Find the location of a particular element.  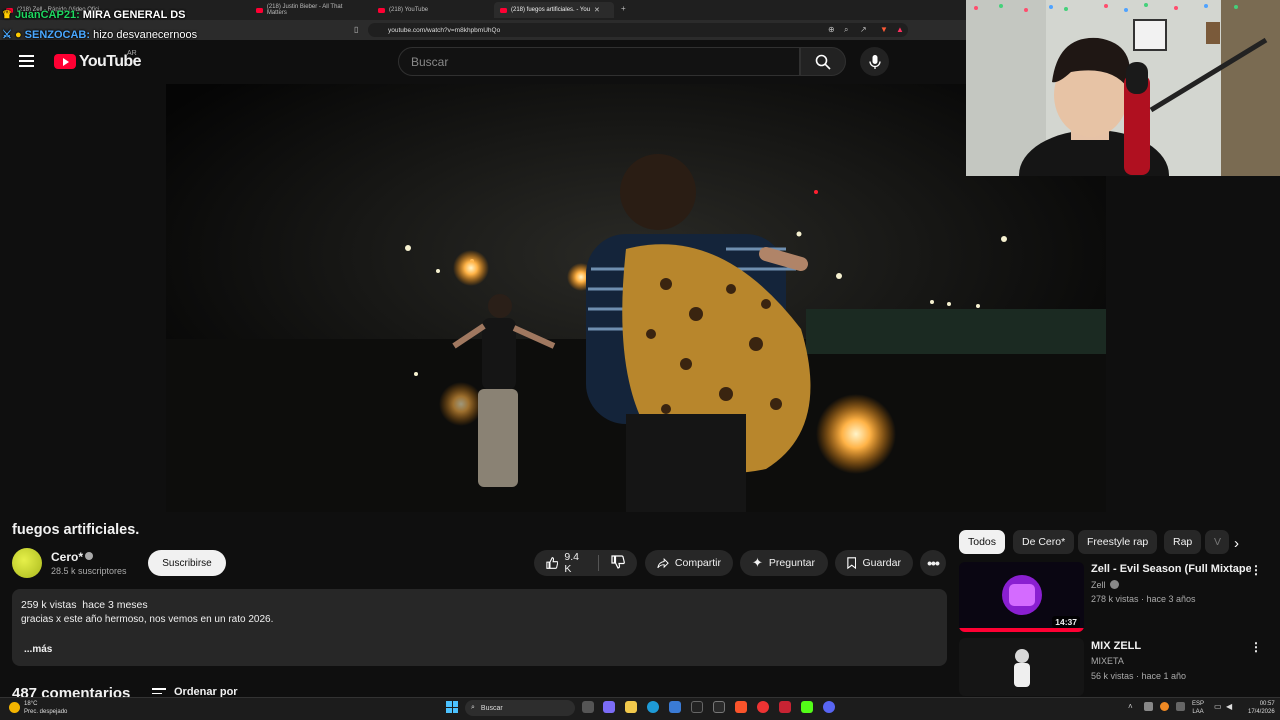

close-tab-icon: ✕ is located at coordinates (597, 10).